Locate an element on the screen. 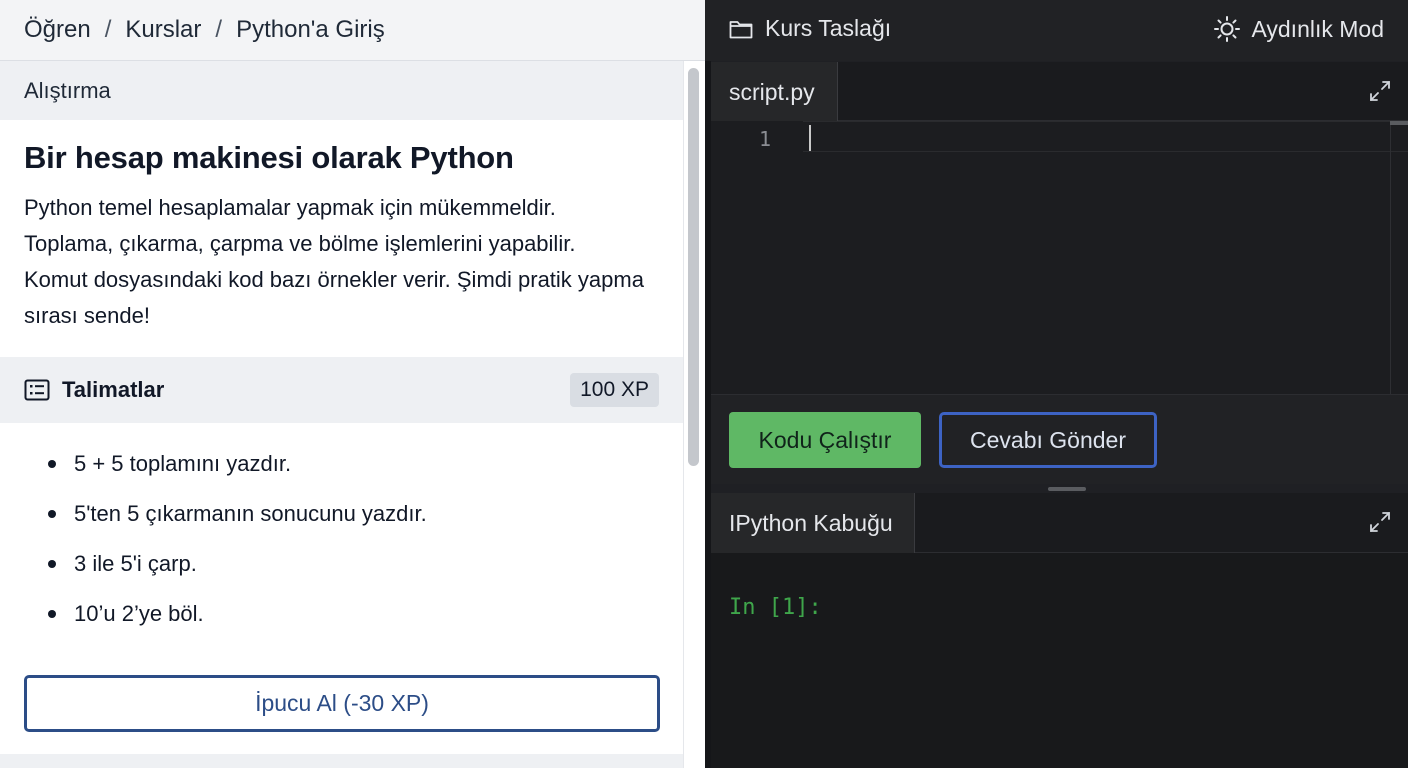  list-icon is located at coordinates (37, 390).